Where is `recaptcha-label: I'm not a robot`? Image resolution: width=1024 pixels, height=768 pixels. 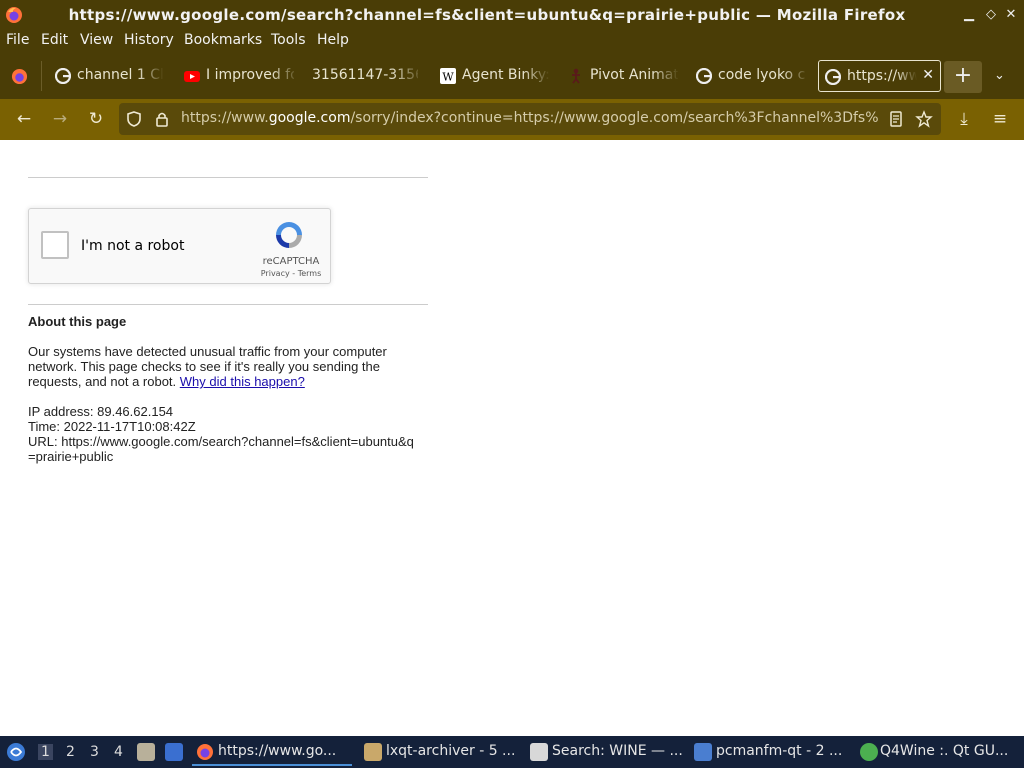 recaptcha-label: I'm not a robot is located at coordinates (133, 246).